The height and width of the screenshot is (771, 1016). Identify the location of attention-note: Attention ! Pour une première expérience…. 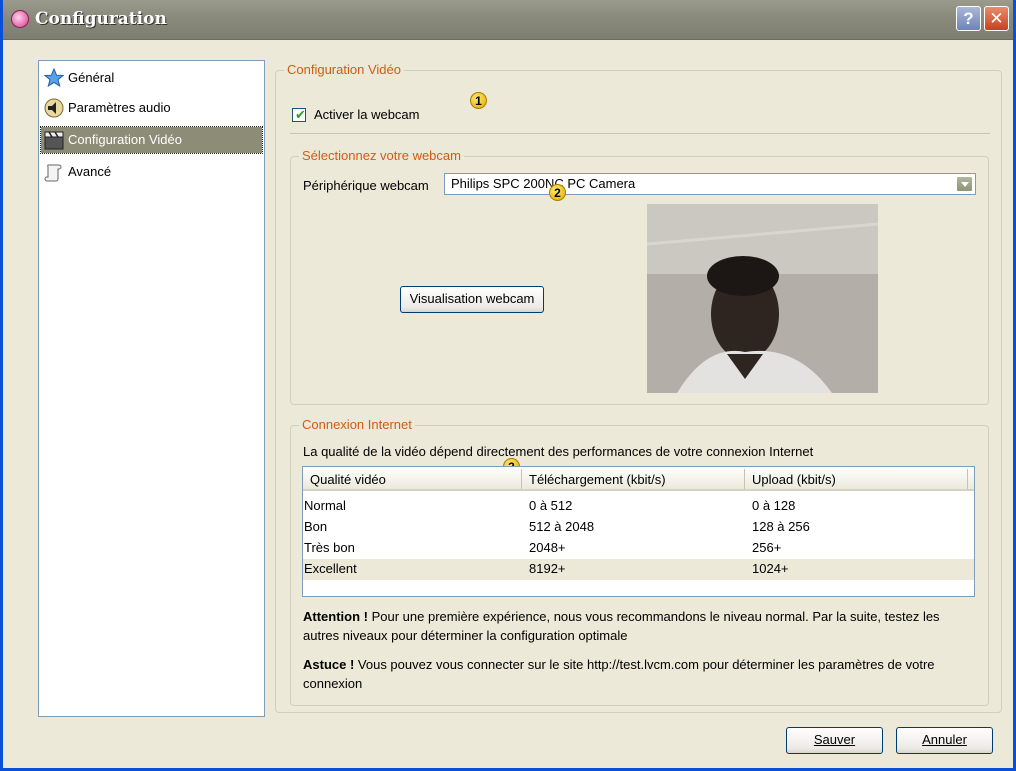
(639, 626).